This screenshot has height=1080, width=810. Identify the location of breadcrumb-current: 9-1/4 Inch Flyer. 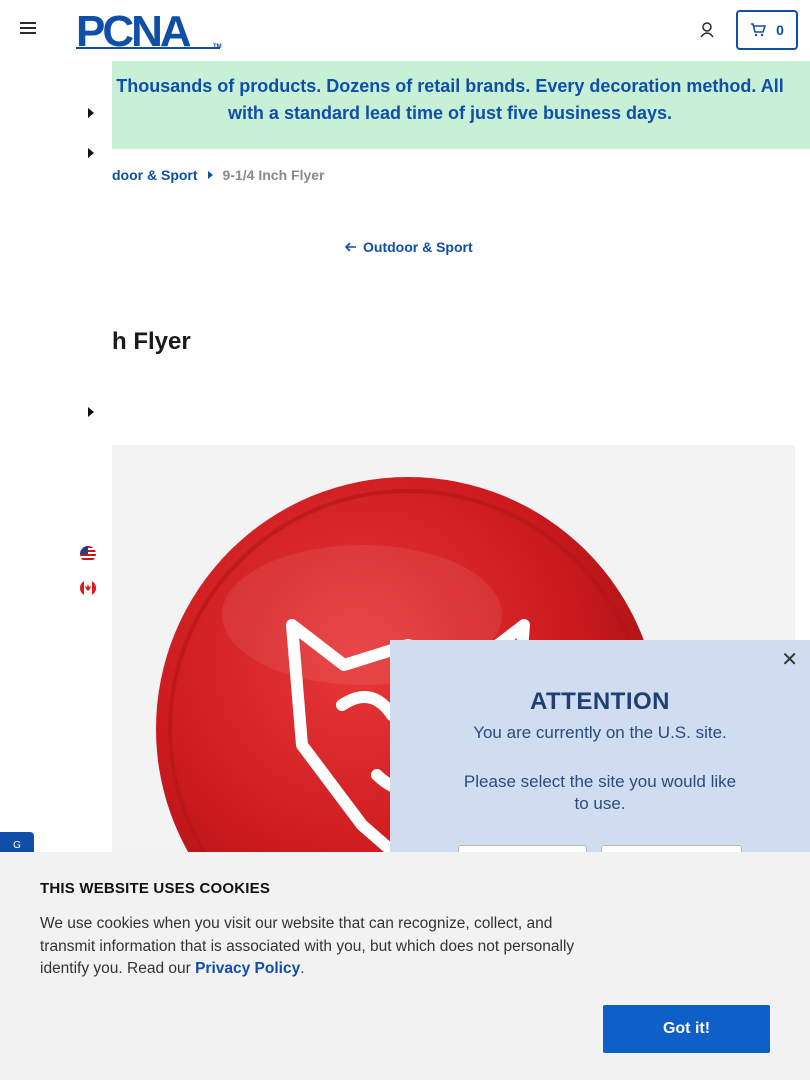
(273, 175).